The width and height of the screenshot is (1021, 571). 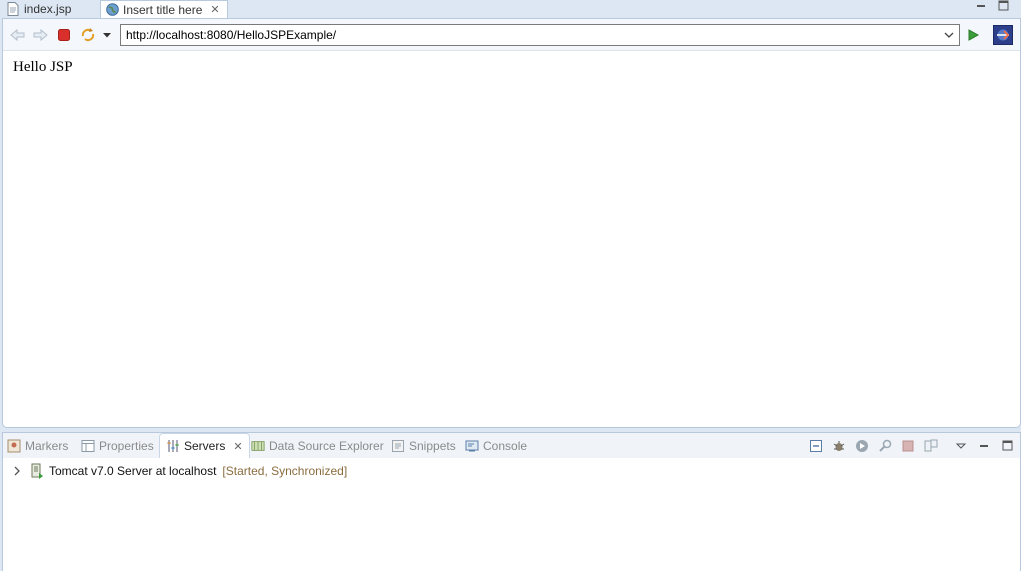 I want to click on go-icon, so click(x=973, y=35).